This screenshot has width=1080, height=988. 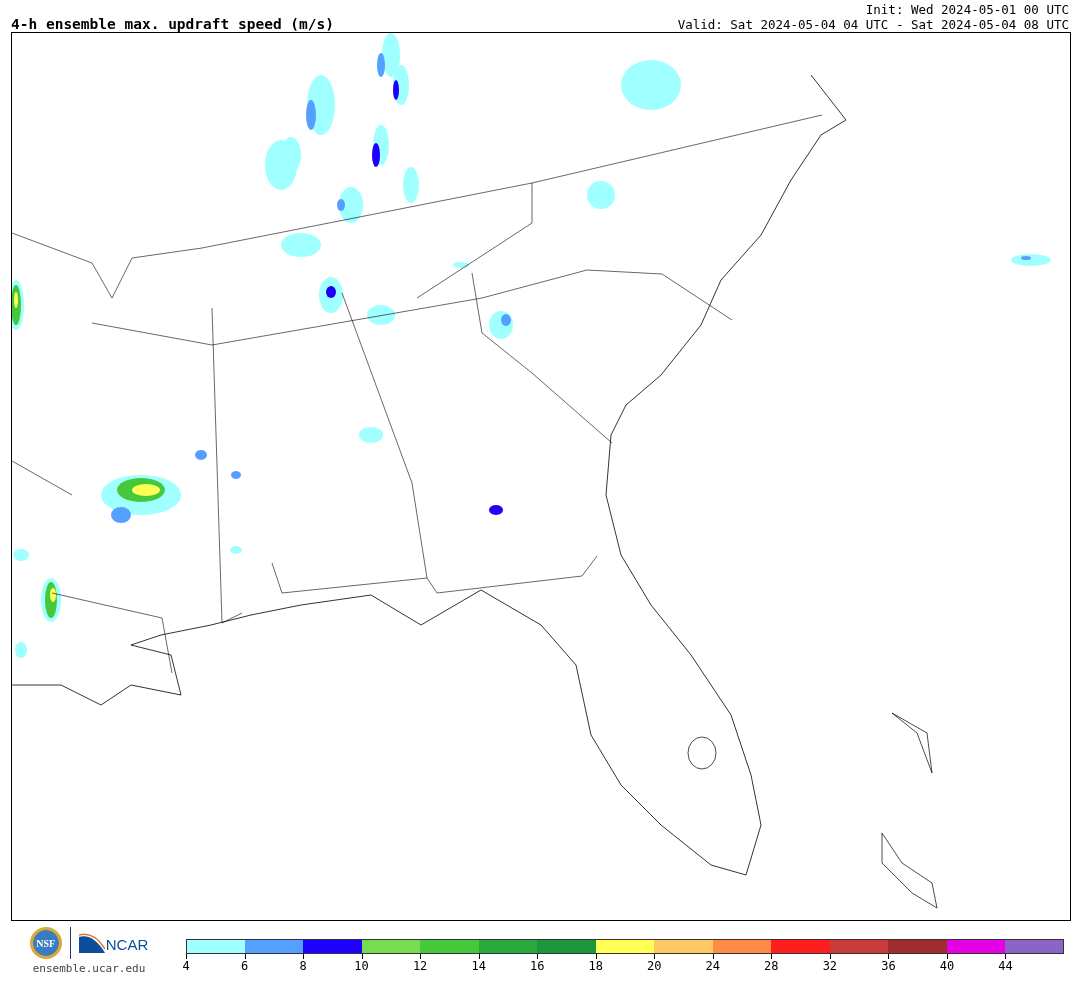 What do you see at coordinates (89, 968) in the screenshot?
I see `site-url: ensemble.ucar.edu` at bounding box center [89, 968].